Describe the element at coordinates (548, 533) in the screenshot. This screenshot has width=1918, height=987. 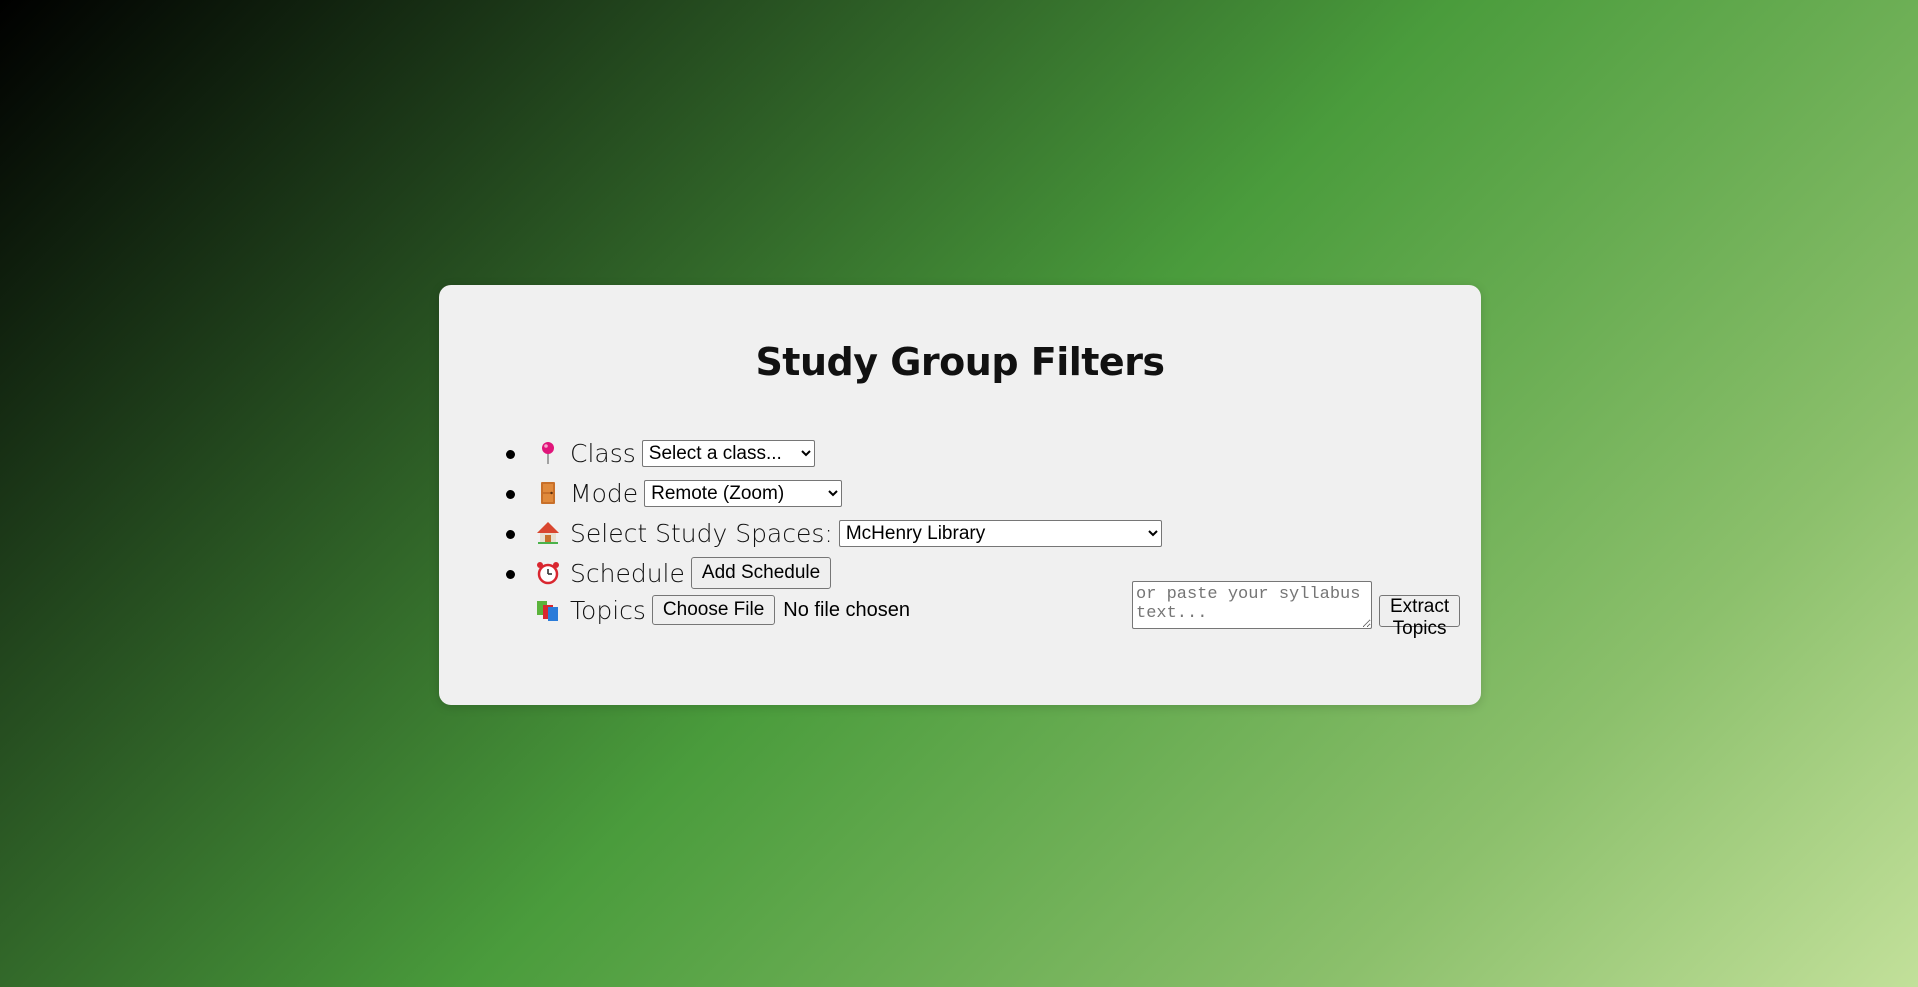
I see `house-icon` at that location.